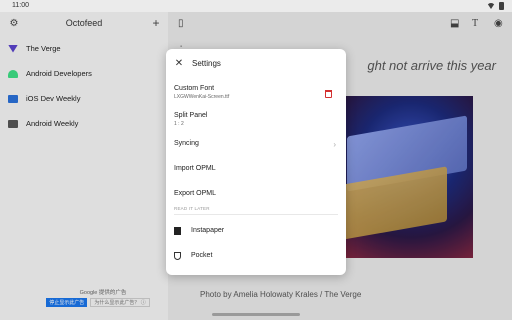 The height and width of the screenshot is (320, 512). Describe the element at coordinates (256, 255) in the screenshot. I see `pocket-item: Pocket` at that location.